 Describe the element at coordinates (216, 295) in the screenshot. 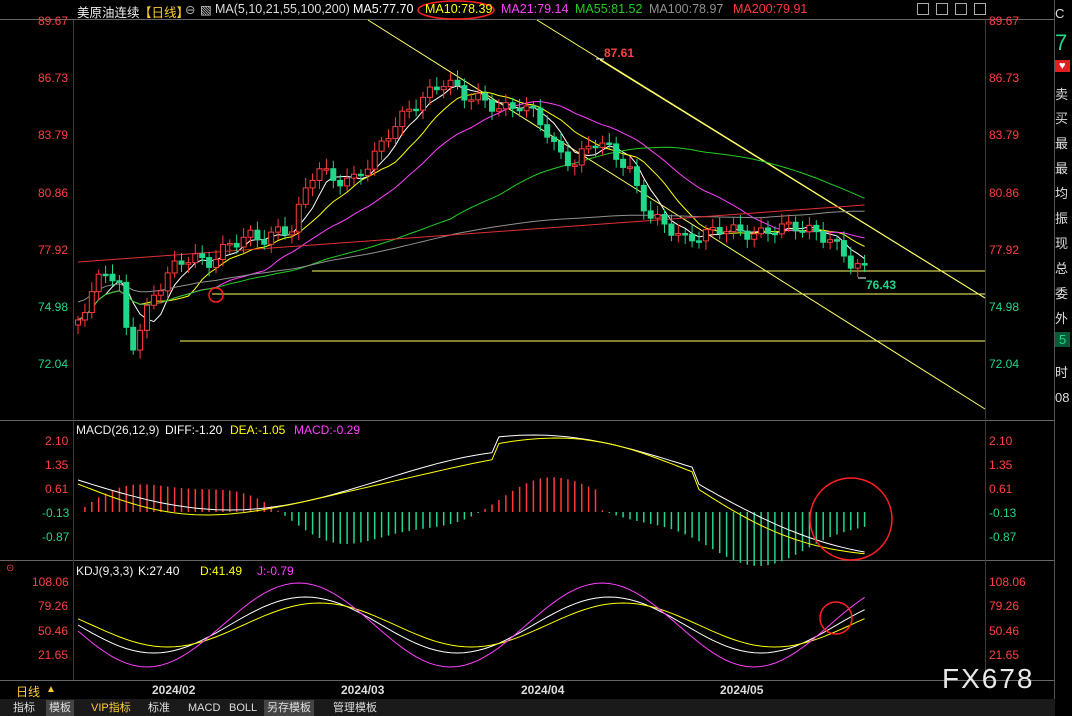

I see `cross-highlight-circle` at that location.